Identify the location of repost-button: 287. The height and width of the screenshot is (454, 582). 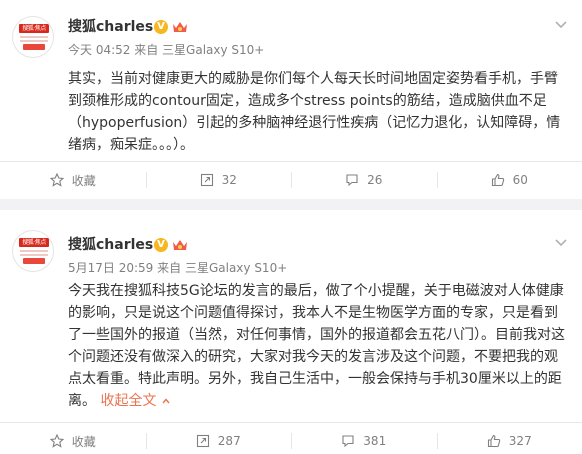
(218, 438).